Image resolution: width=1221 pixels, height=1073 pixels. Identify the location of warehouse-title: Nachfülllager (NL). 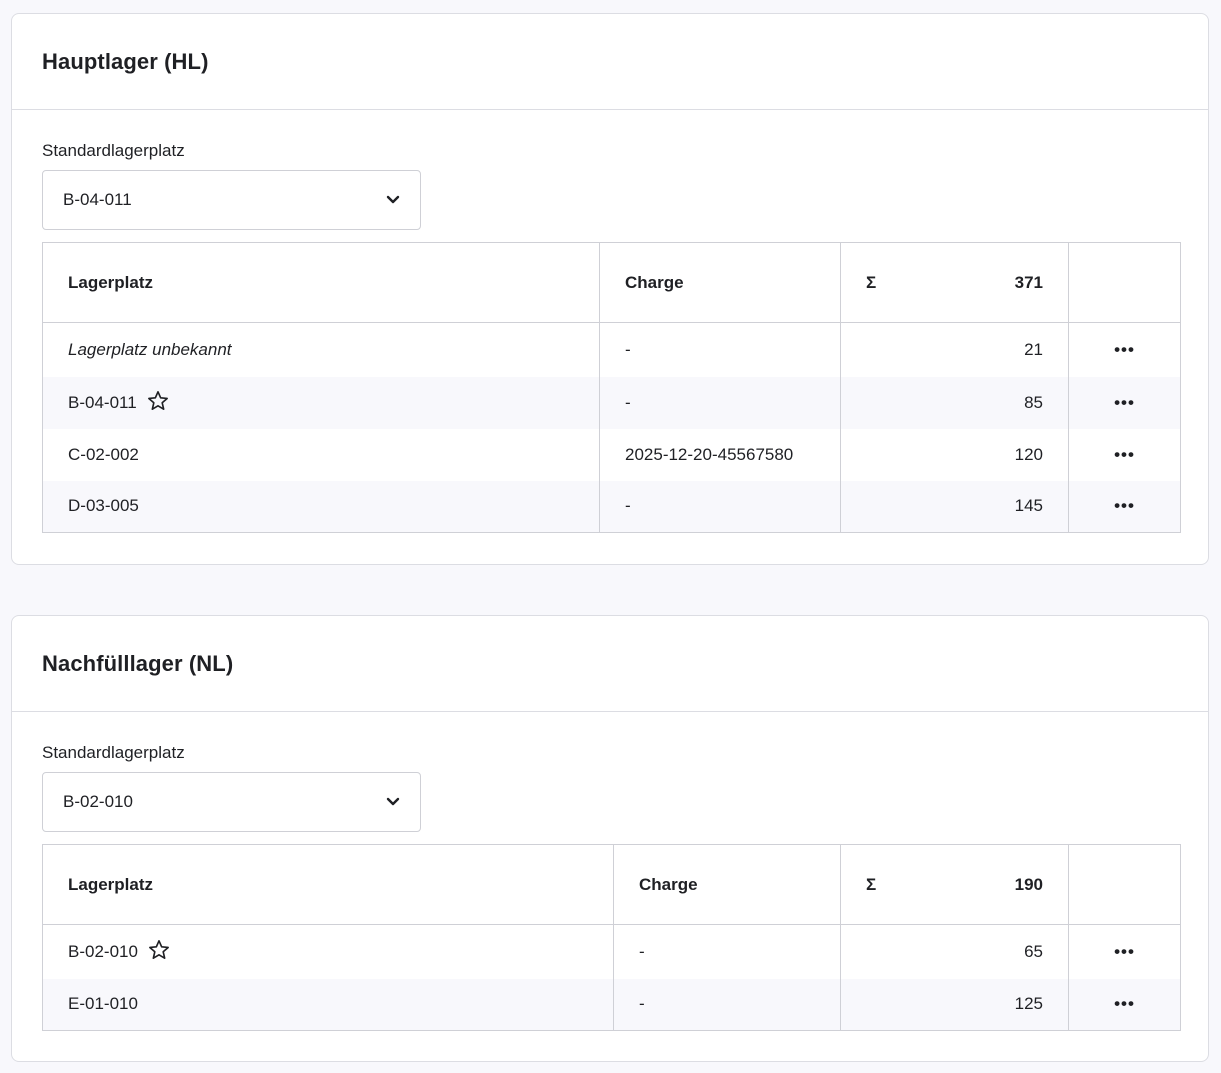
(138, 663).